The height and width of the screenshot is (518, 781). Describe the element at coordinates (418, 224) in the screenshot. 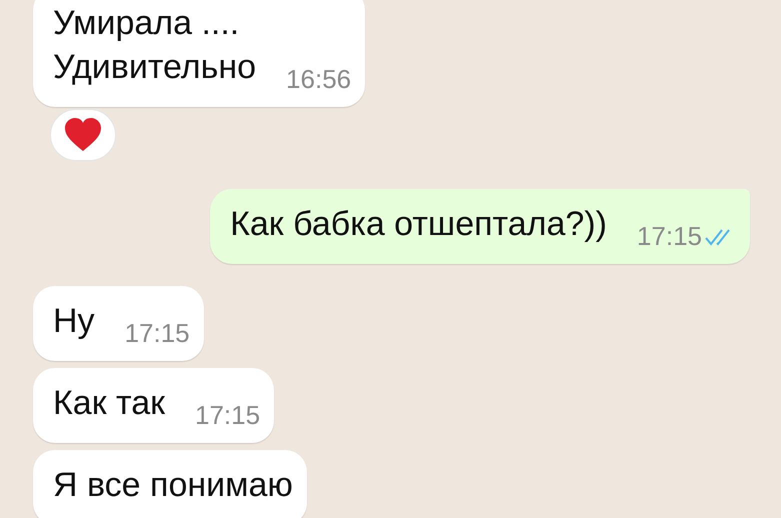

I see `message-text: Как бабка отшептала?))` at that location.